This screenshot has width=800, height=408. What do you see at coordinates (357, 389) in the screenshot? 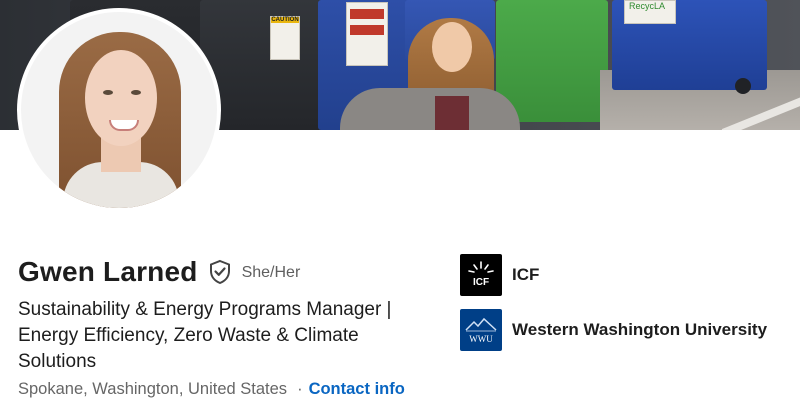
I see `contact-info-link: Contact info` at bounding box center [357, 389].